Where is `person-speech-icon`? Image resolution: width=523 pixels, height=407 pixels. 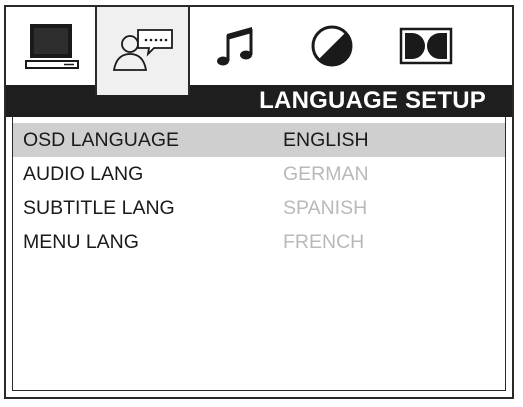
person-speech-icon is located at coordinates (142, 50).